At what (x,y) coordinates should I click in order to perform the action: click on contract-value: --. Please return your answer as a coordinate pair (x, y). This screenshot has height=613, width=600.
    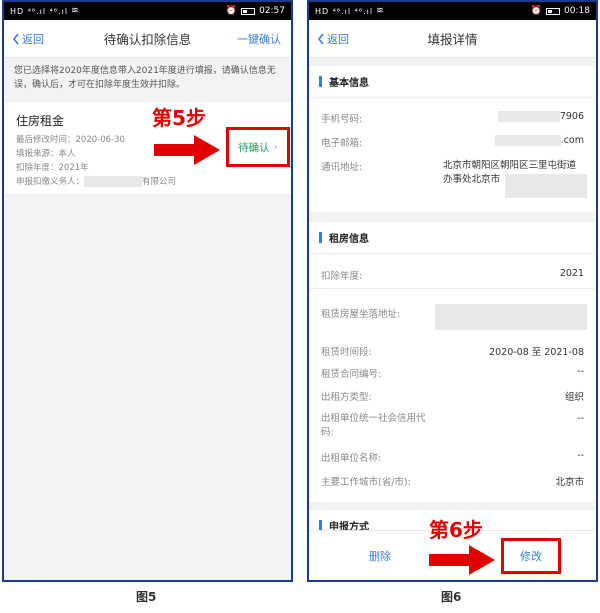
    Looking at the image, I should click on (580, 371).